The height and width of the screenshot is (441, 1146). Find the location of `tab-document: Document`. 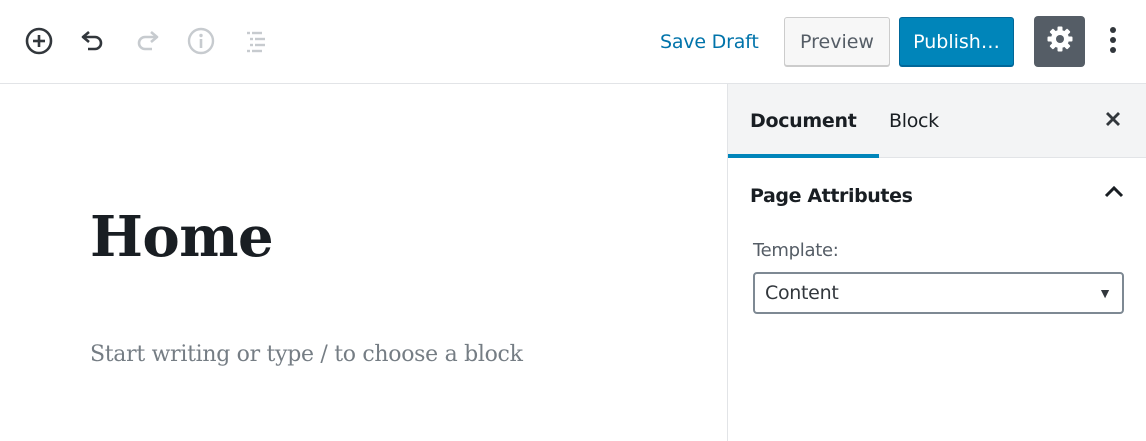

tab-document: Document is located at coordinates (803, 121).